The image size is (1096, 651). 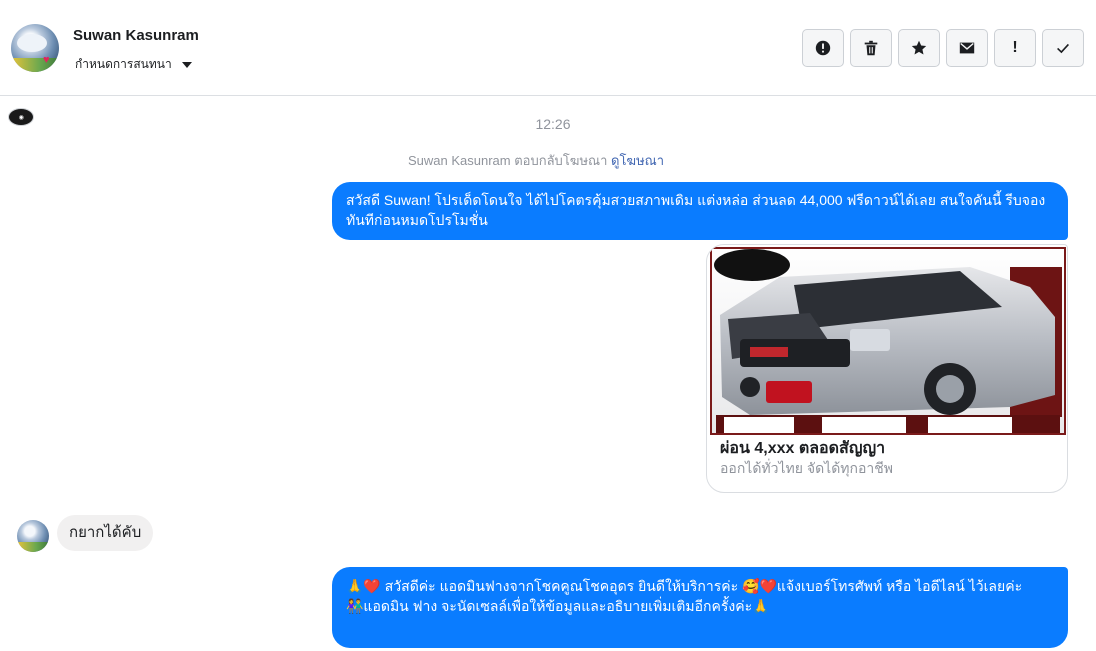 I want to click on star-button, so click(x=919, y=48).